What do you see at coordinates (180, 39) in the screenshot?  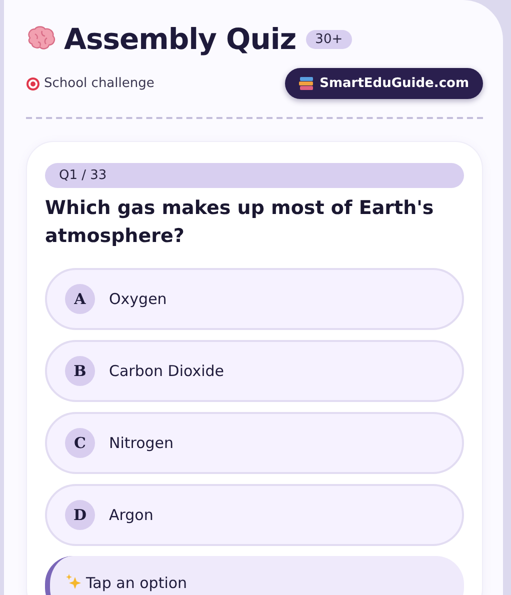 I see `quiz-title: Assembly Quiz` at bounding box center [180, 39].